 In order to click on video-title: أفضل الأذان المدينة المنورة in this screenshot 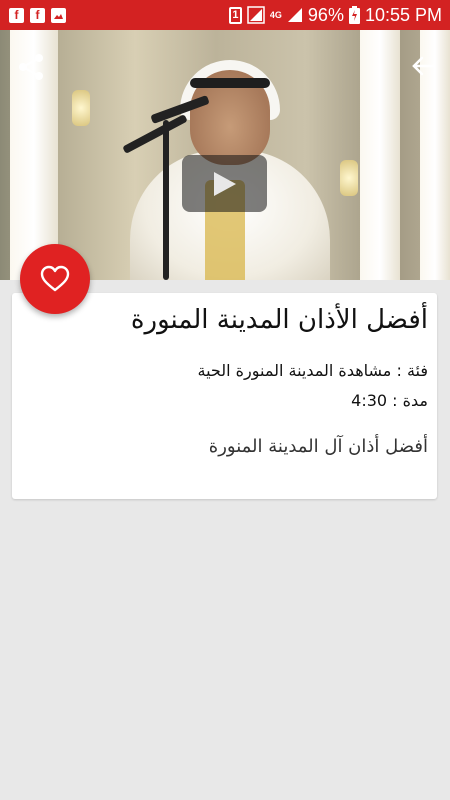, I will do `click(279, 320)`.